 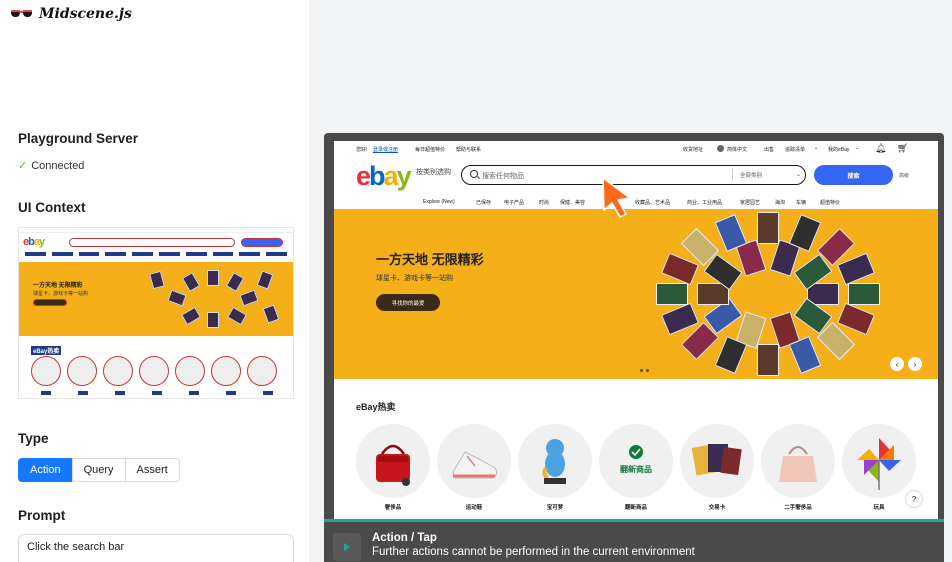 I want to click on hot-section-title: eBay热卖, so click(x=376, y=407).